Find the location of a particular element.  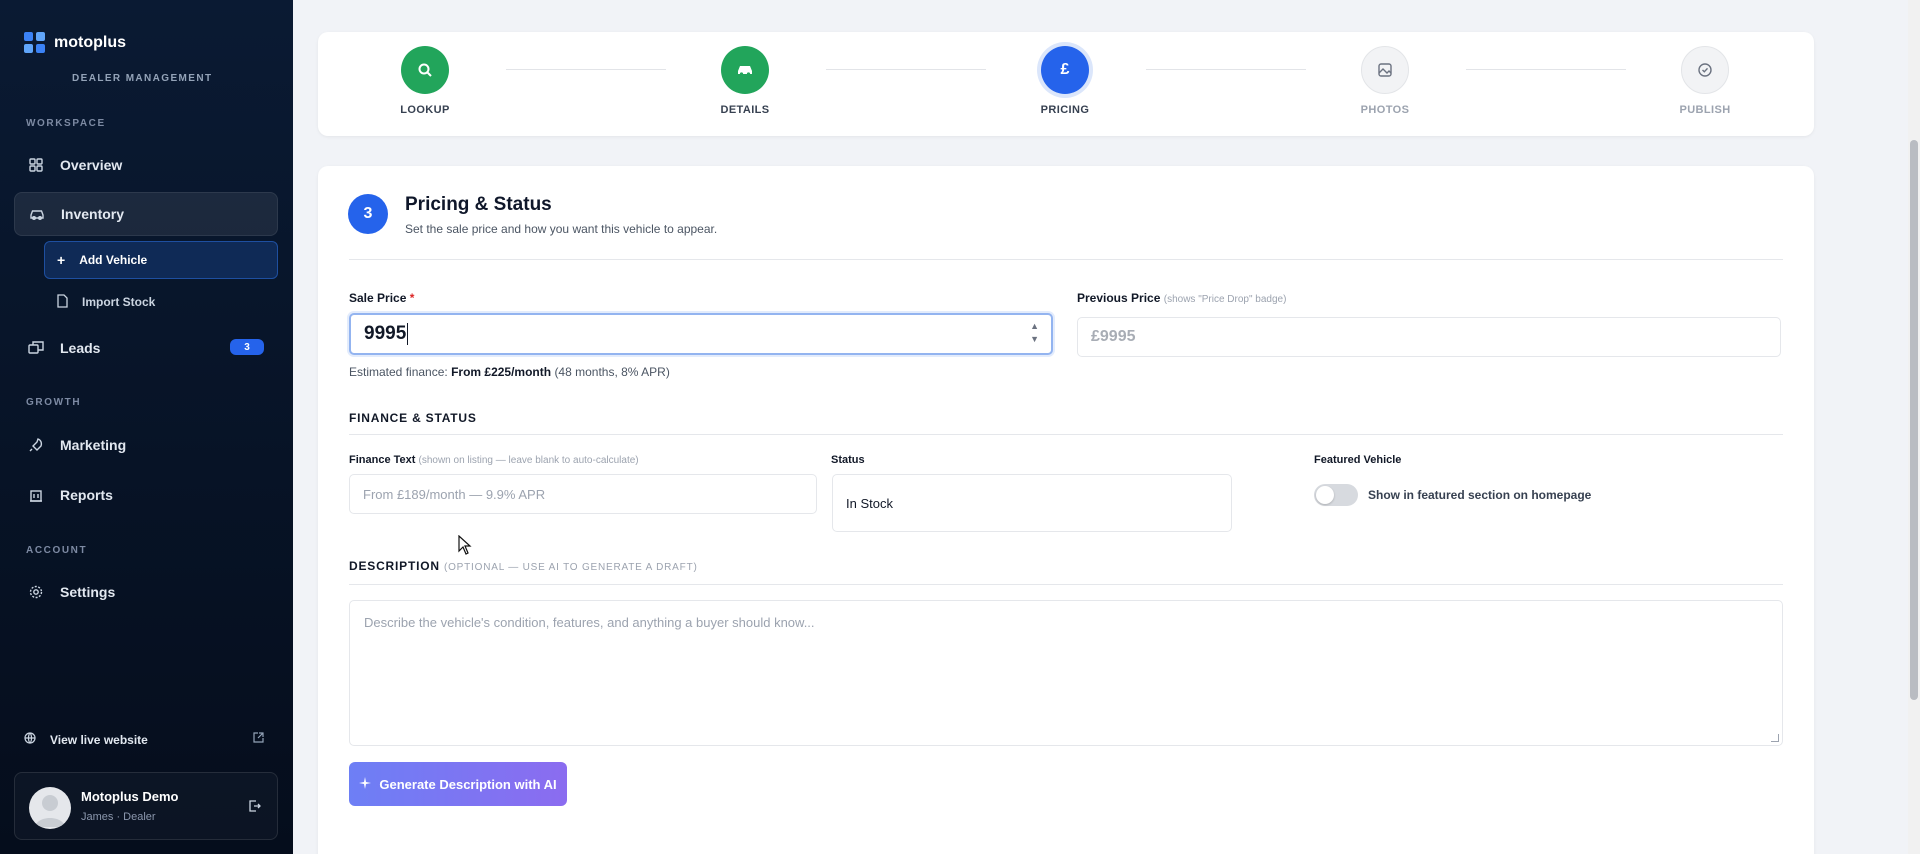

previous-price-input: £9995 is located at coordinates (1429, 337).